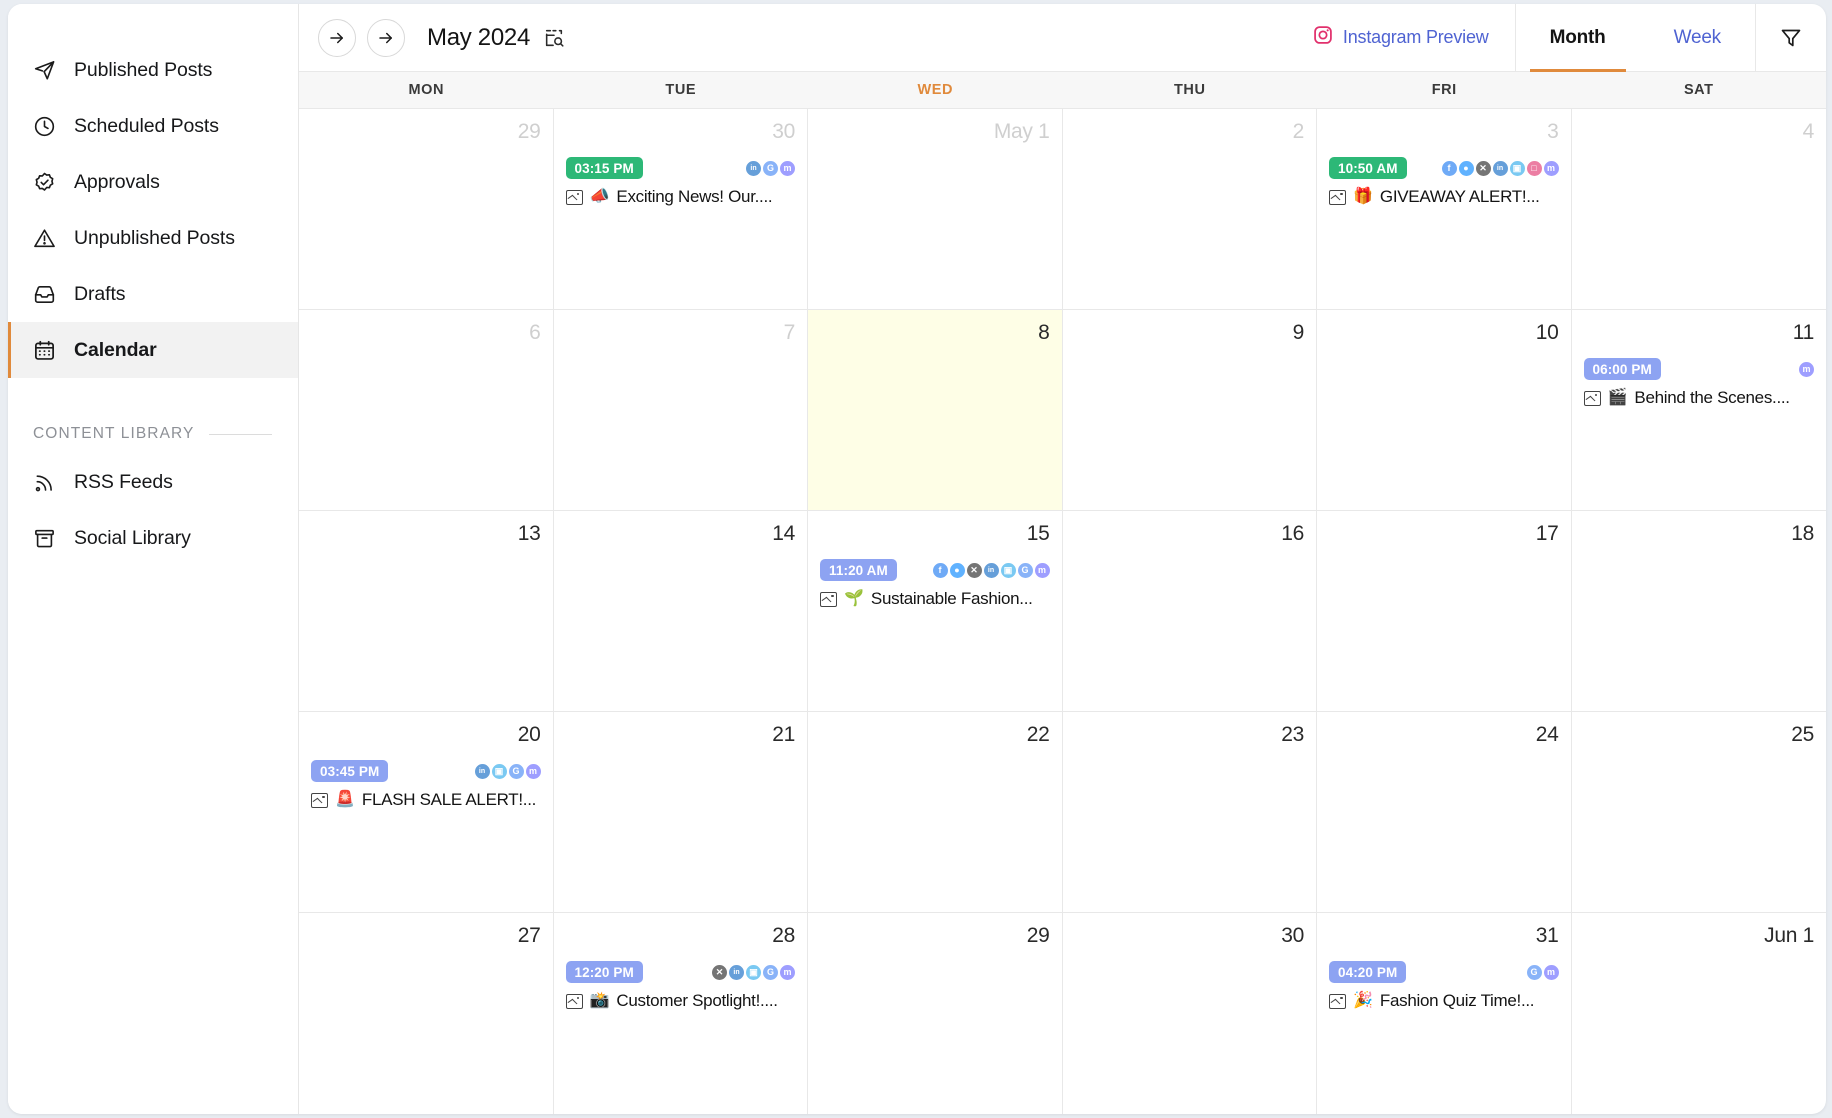 The height and width of the screenshot is (1118, 1832). I want to click on sidebar-item-drafts: Drafts, so click(153, 294).